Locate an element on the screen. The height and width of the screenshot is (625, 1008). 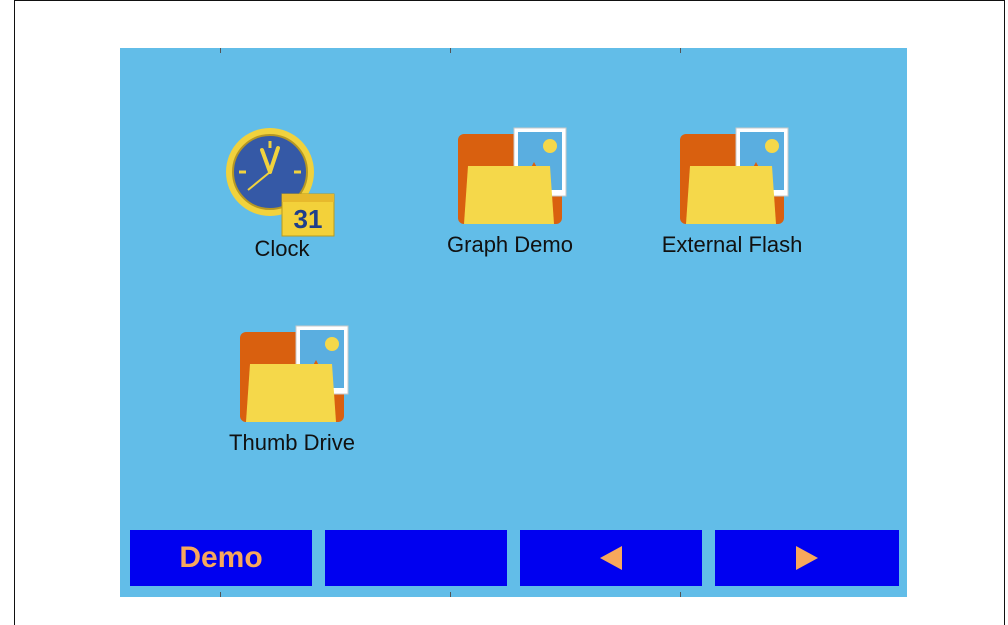
app-graph-demo: Graph Demo is located at coordinates (510, 192).